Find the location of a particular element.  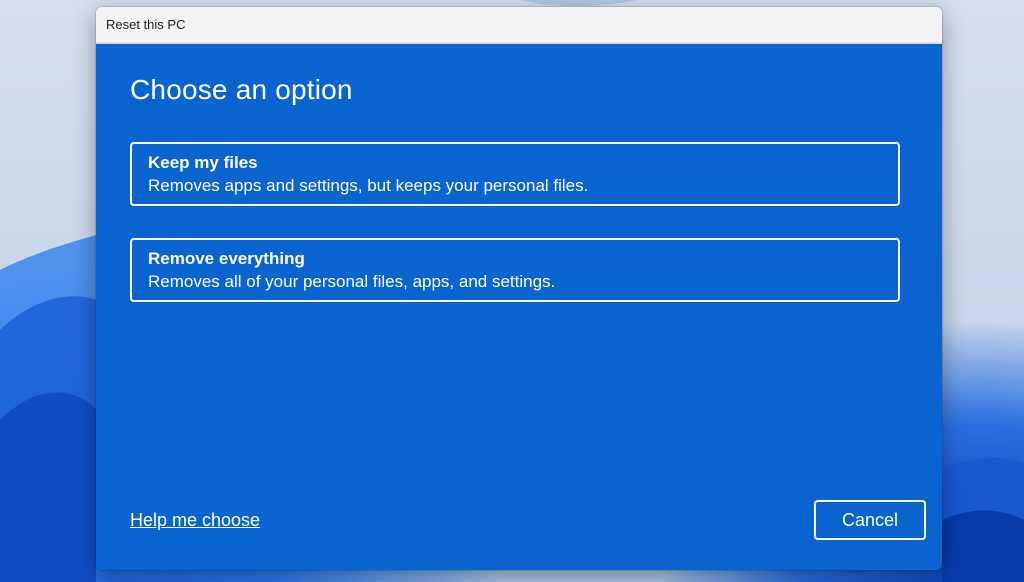

option-title: Remove everything is located at coordinates (226, 258).